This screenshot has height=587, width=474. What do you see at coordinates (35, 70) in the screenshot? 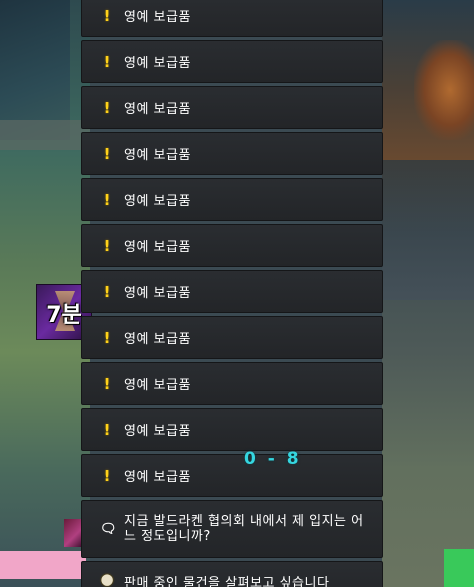
I see `background-pillar` at bounding box center [35, 70].